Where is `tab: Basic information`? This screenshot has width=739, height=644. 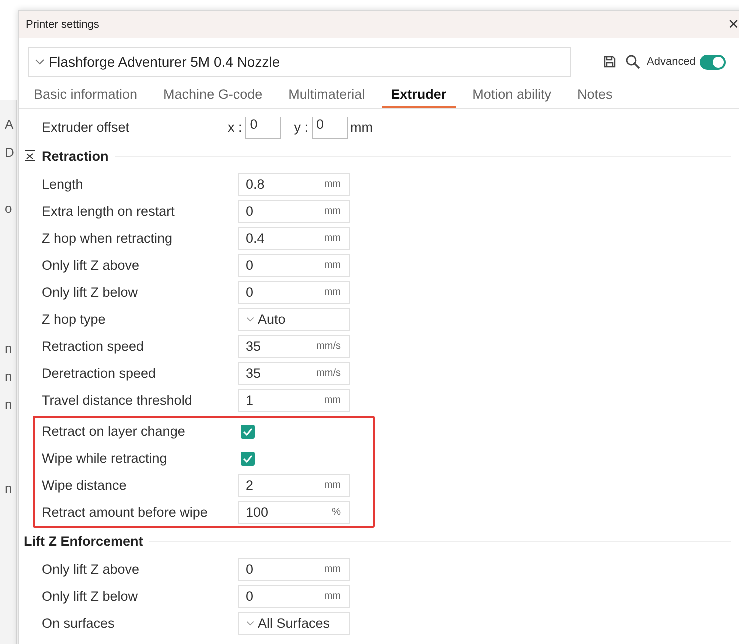 tab: Basic information is located at coordinates (86, 95).